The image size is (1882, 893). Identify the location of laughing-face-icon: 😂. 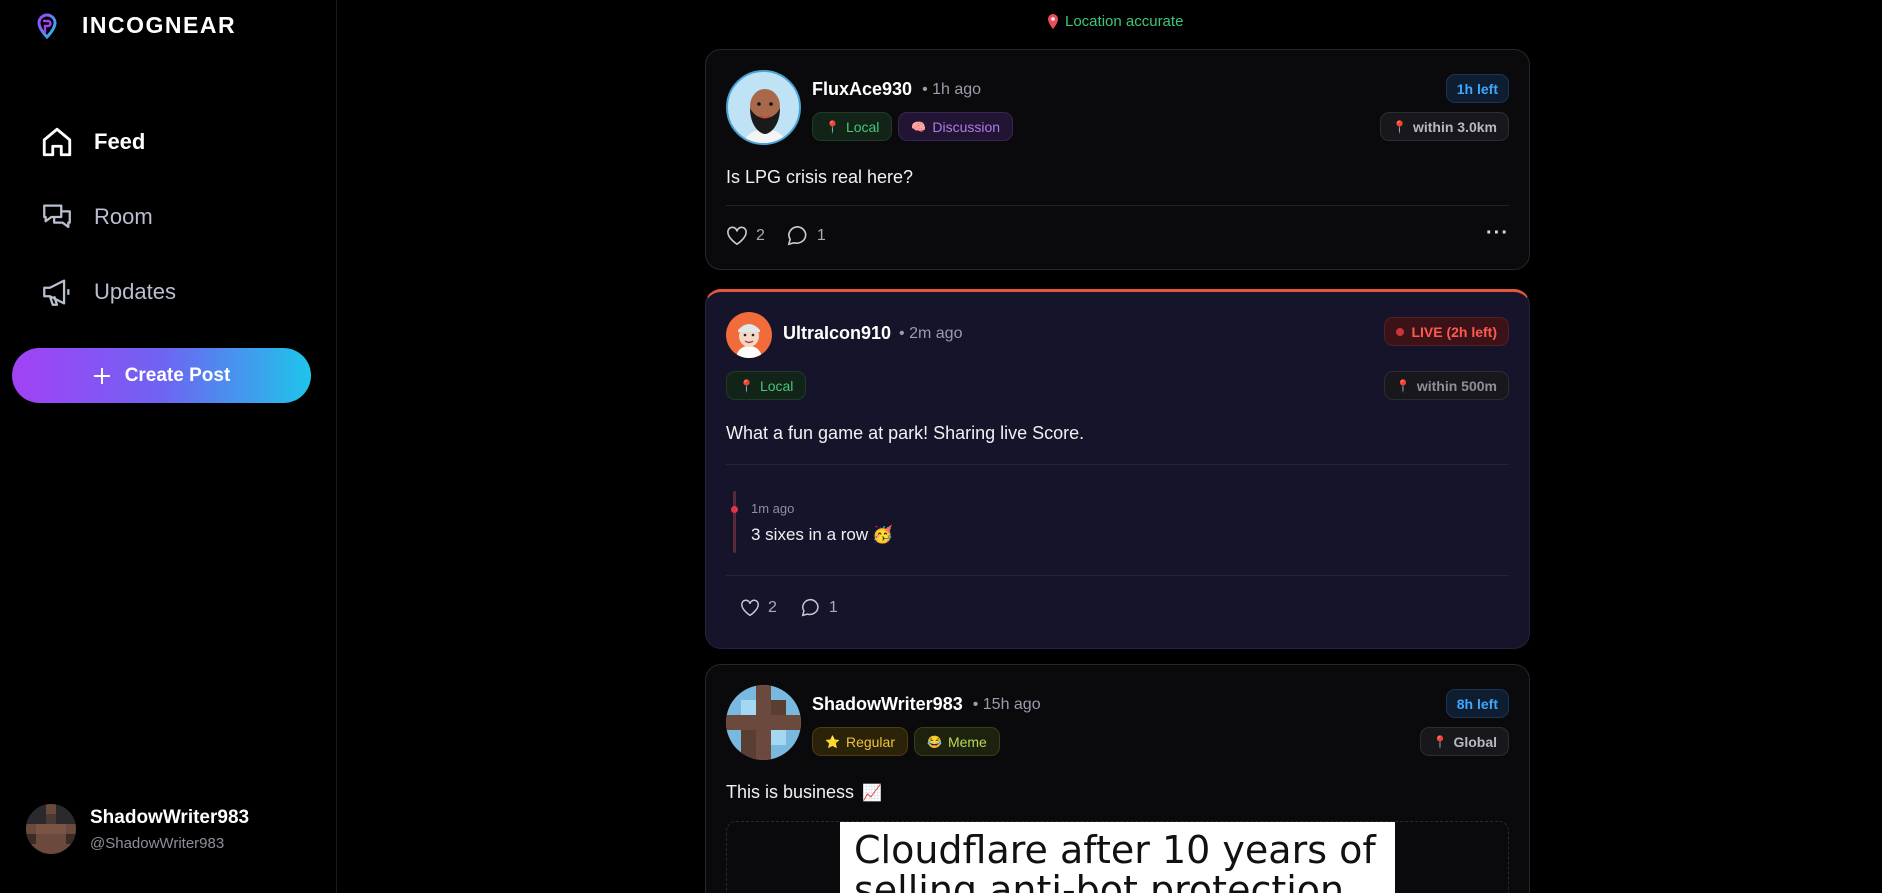
(934, 741).